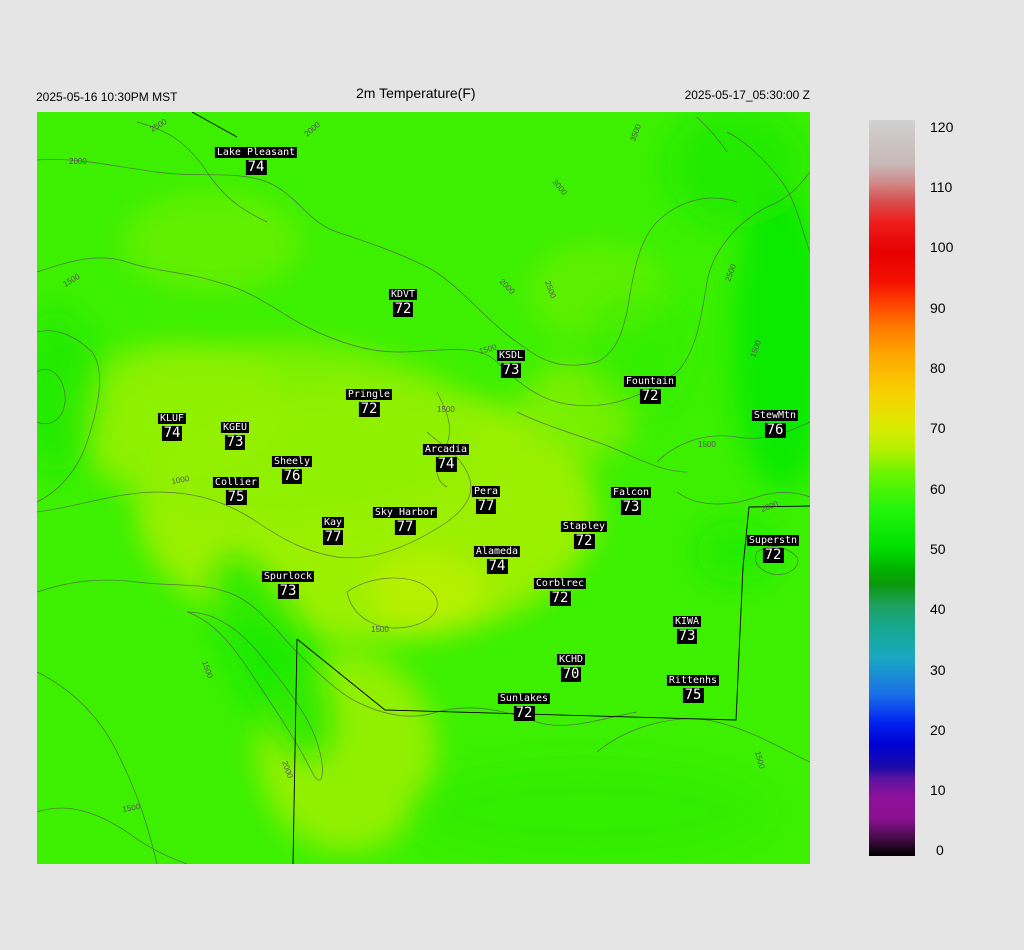  Describe the element at coordinates (571, 659) in the screenshot. I see `station-name: KCHD` at that location.